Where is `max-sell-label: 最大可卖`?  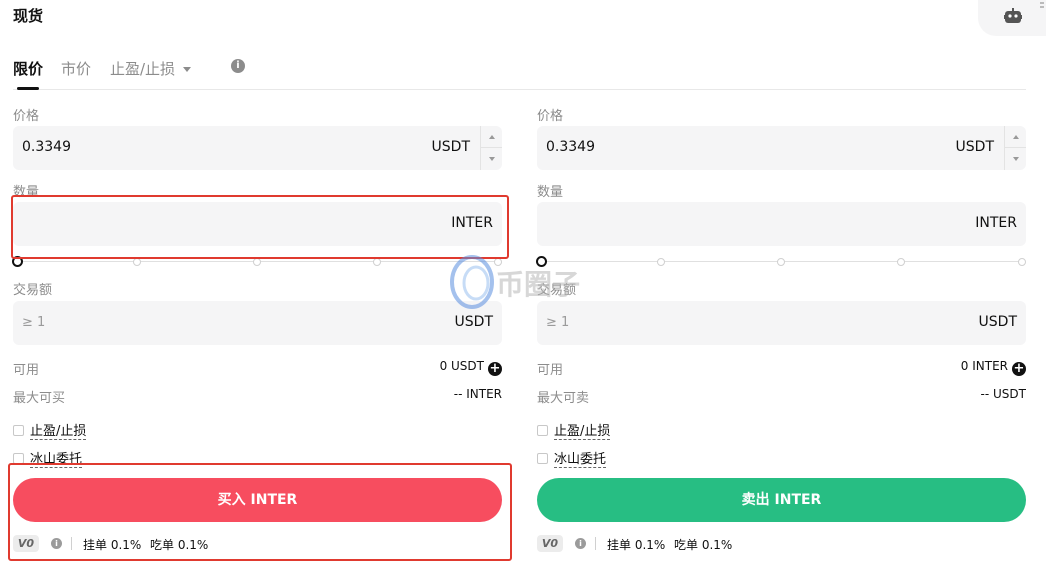
max-sell-label: 最大可卖 is located at coordinates (563, 398).